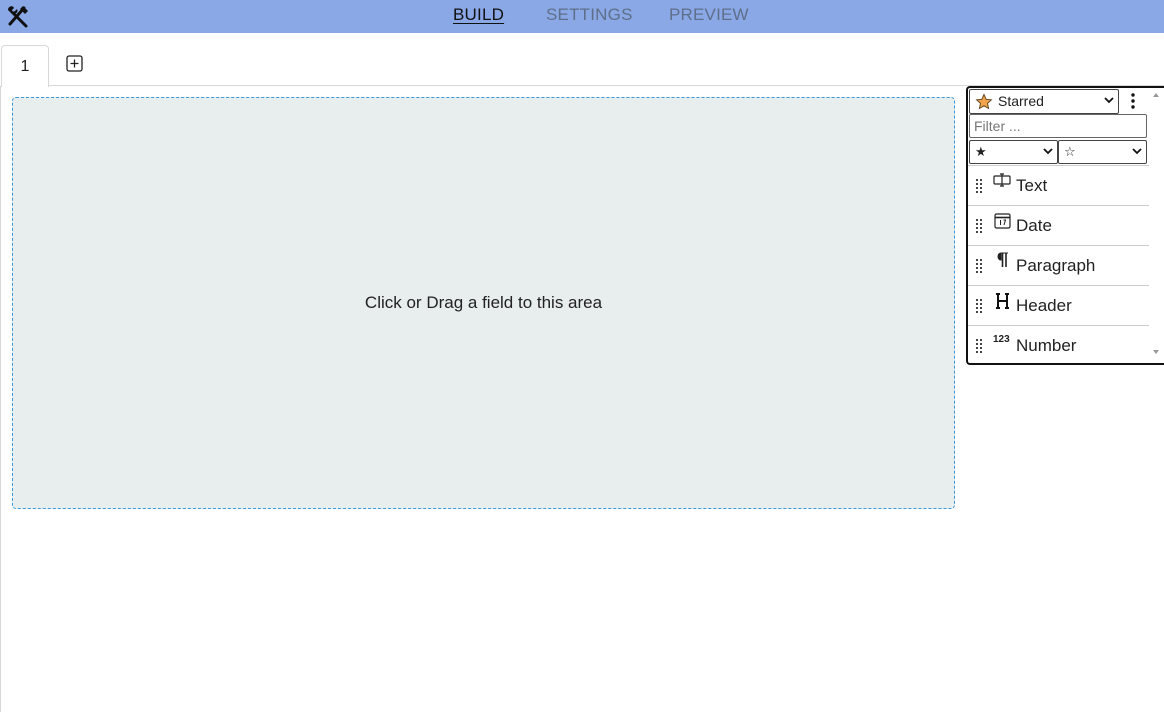 The image size is (1164, 712). I want to click on field-item-number: 123 Number, so click(1058, 345).